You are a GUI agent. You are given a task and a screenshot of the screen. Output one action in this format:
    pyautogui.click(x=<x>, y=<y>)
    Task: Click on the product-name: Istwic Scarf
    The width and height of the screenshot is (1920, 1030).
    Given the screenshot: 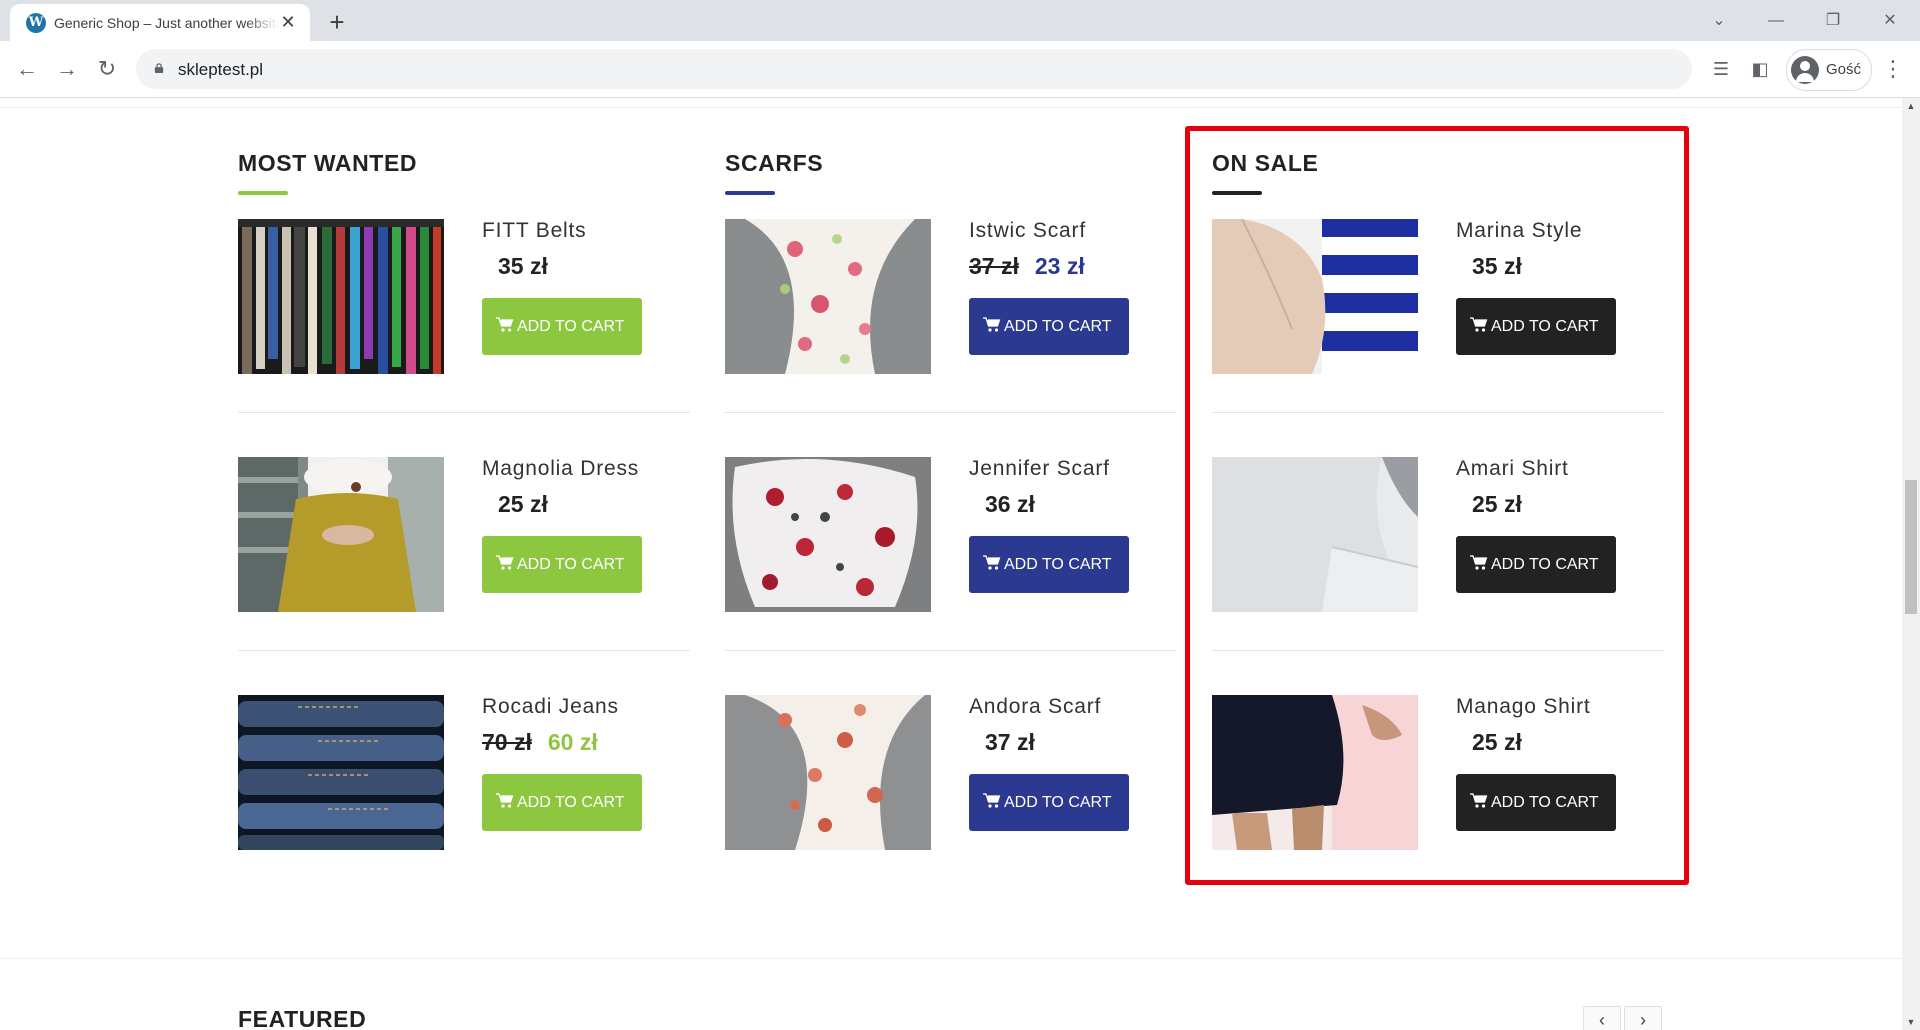 What is the action you would take?
    pyautogui.click(x=1027, y=231)
    